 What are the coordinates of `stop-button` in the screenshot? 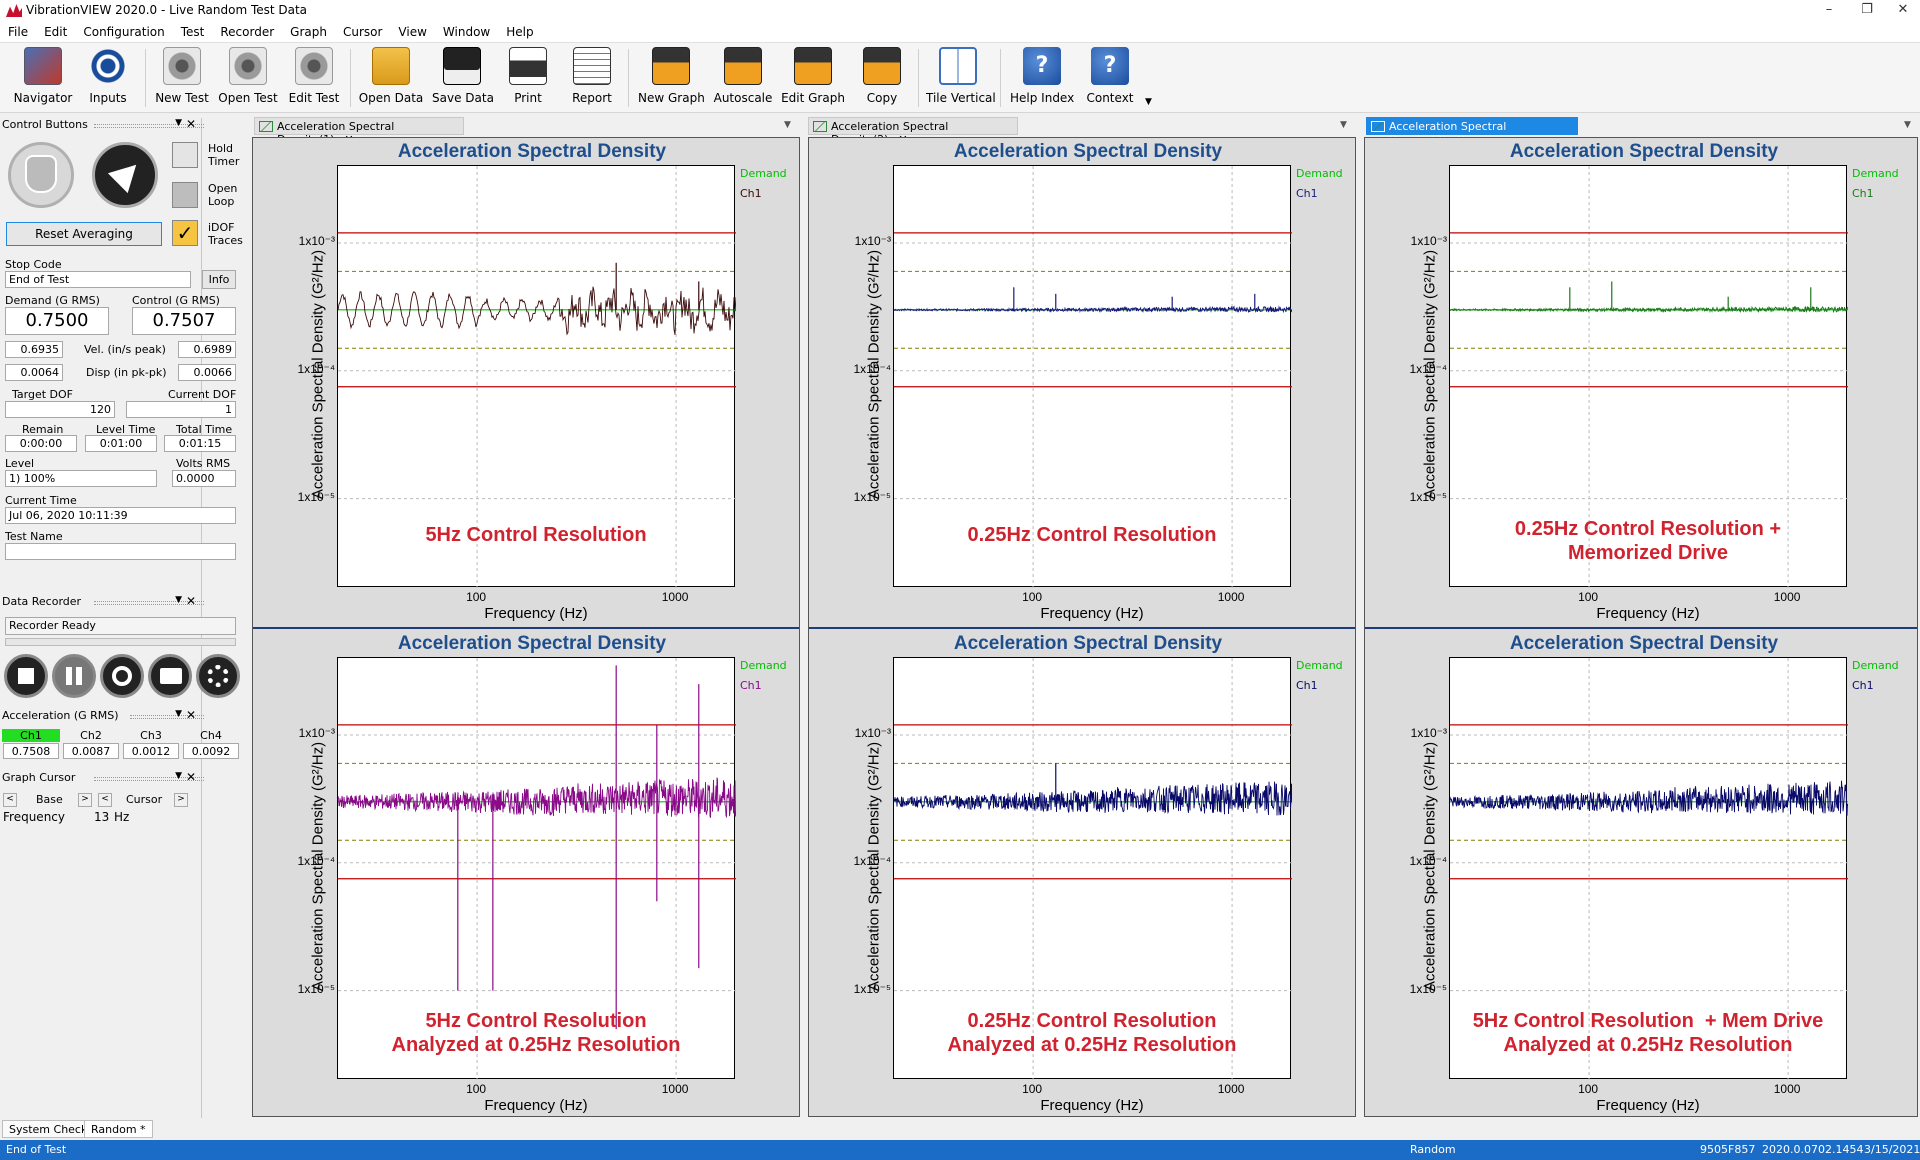 It's located at (41, 175).